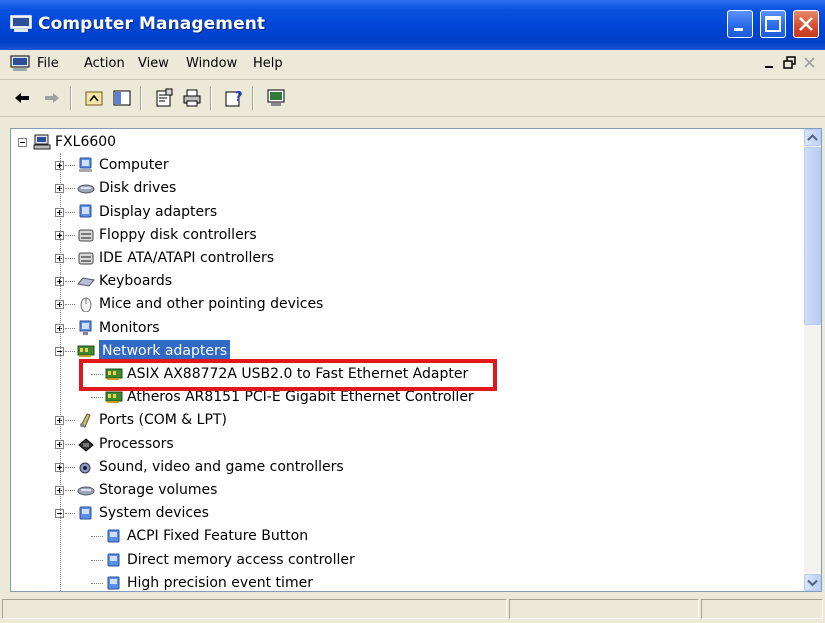 The height and width of the screenshot is (623, 825). I want to click on close-button, so click(806, 24).